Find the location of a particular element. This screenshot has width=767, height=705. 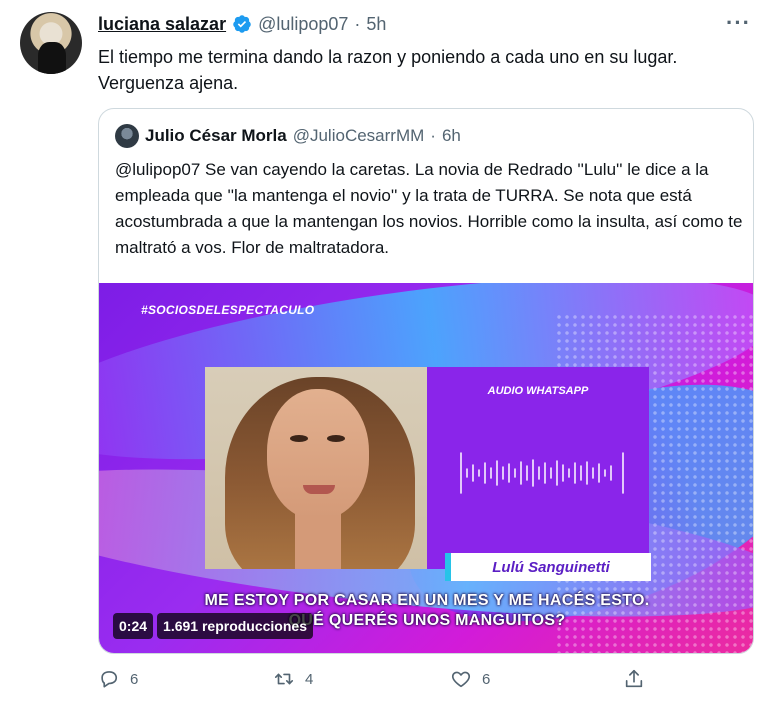

quoted-tweet-timestamp: 6h is located at coordinates (451, 135).